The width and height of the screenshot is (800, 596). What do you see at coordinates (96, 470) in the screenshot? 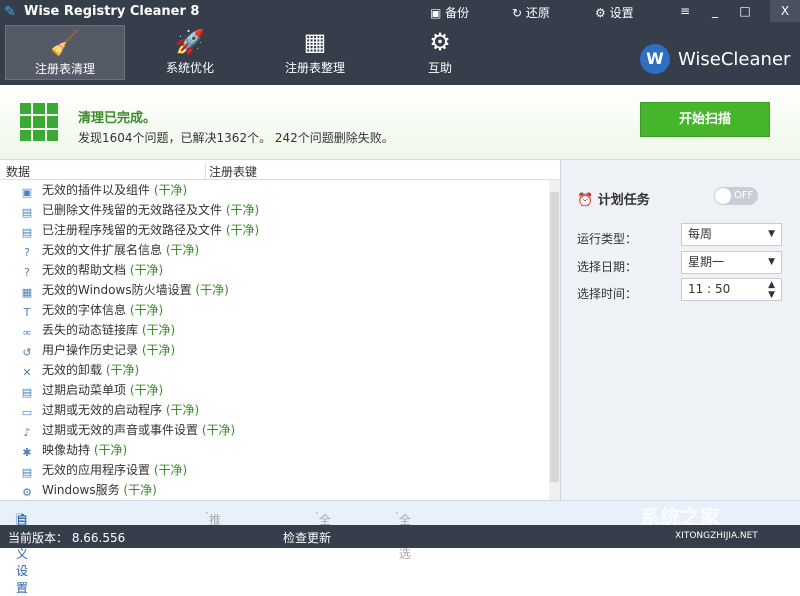
I see `item-label: 无效的应用程序设置` at bounding box center [96, 470].